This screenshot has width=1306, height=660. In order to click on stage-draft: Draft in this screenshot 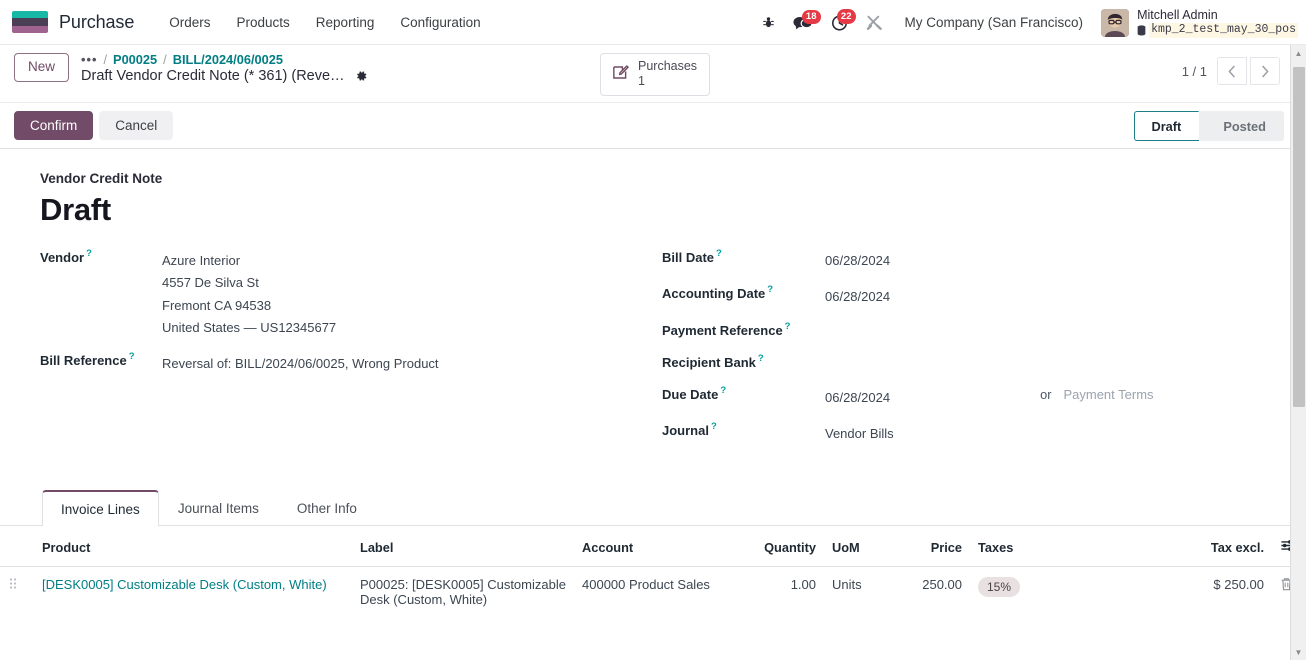, I will do `click(1167, 126)`.